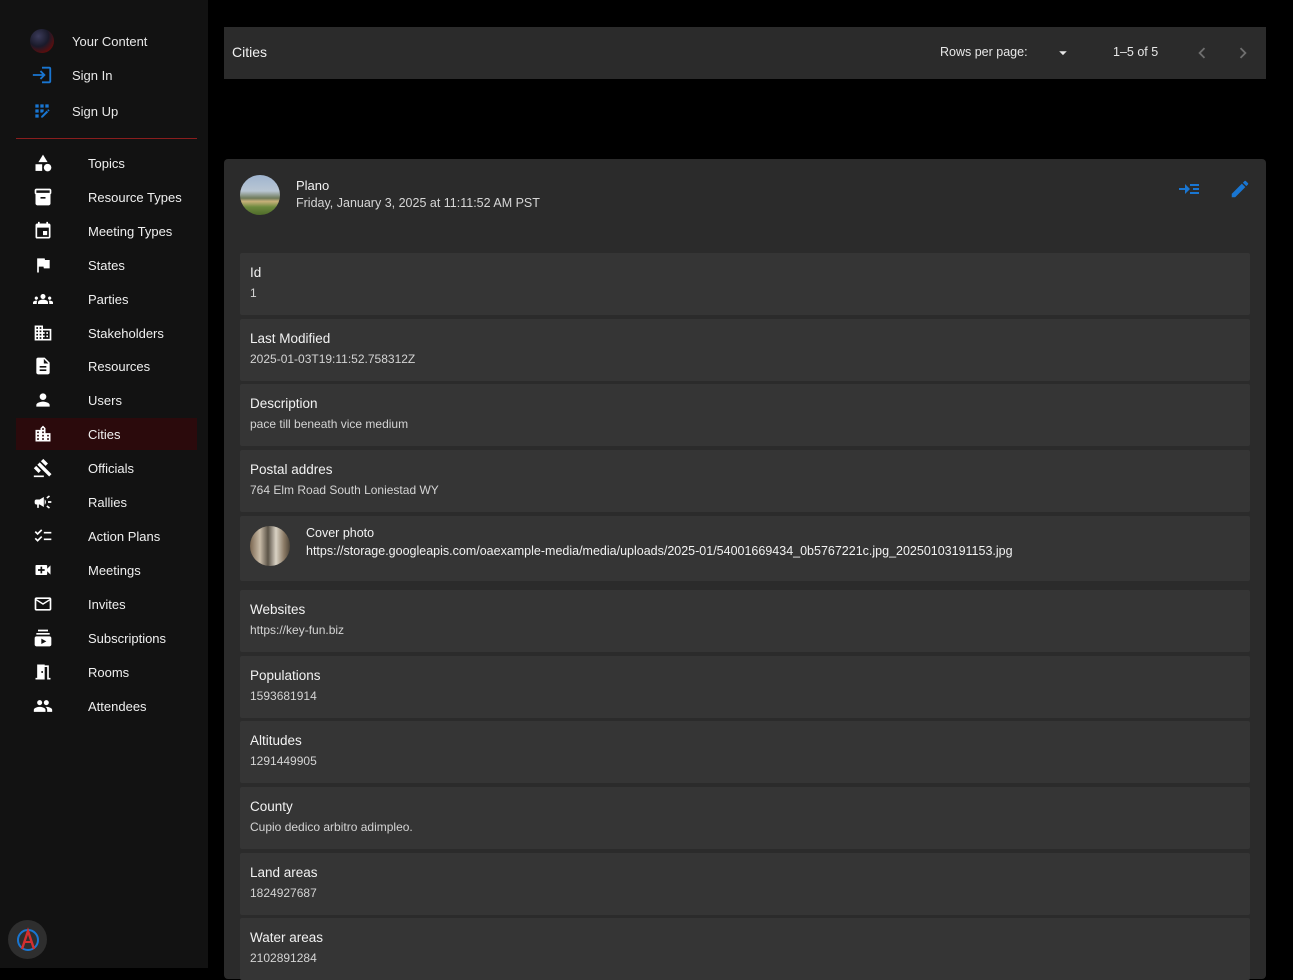  I want to click on sidebar-item-label: Meeting Types, so click(130, 231).